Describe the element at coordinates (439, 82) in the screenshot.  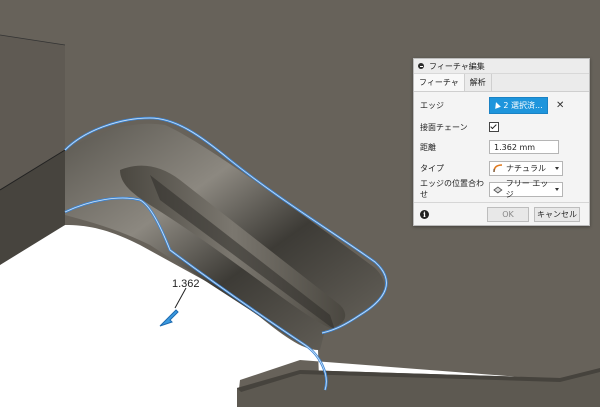
I see `tab-feature: フィーチャ` at that location.